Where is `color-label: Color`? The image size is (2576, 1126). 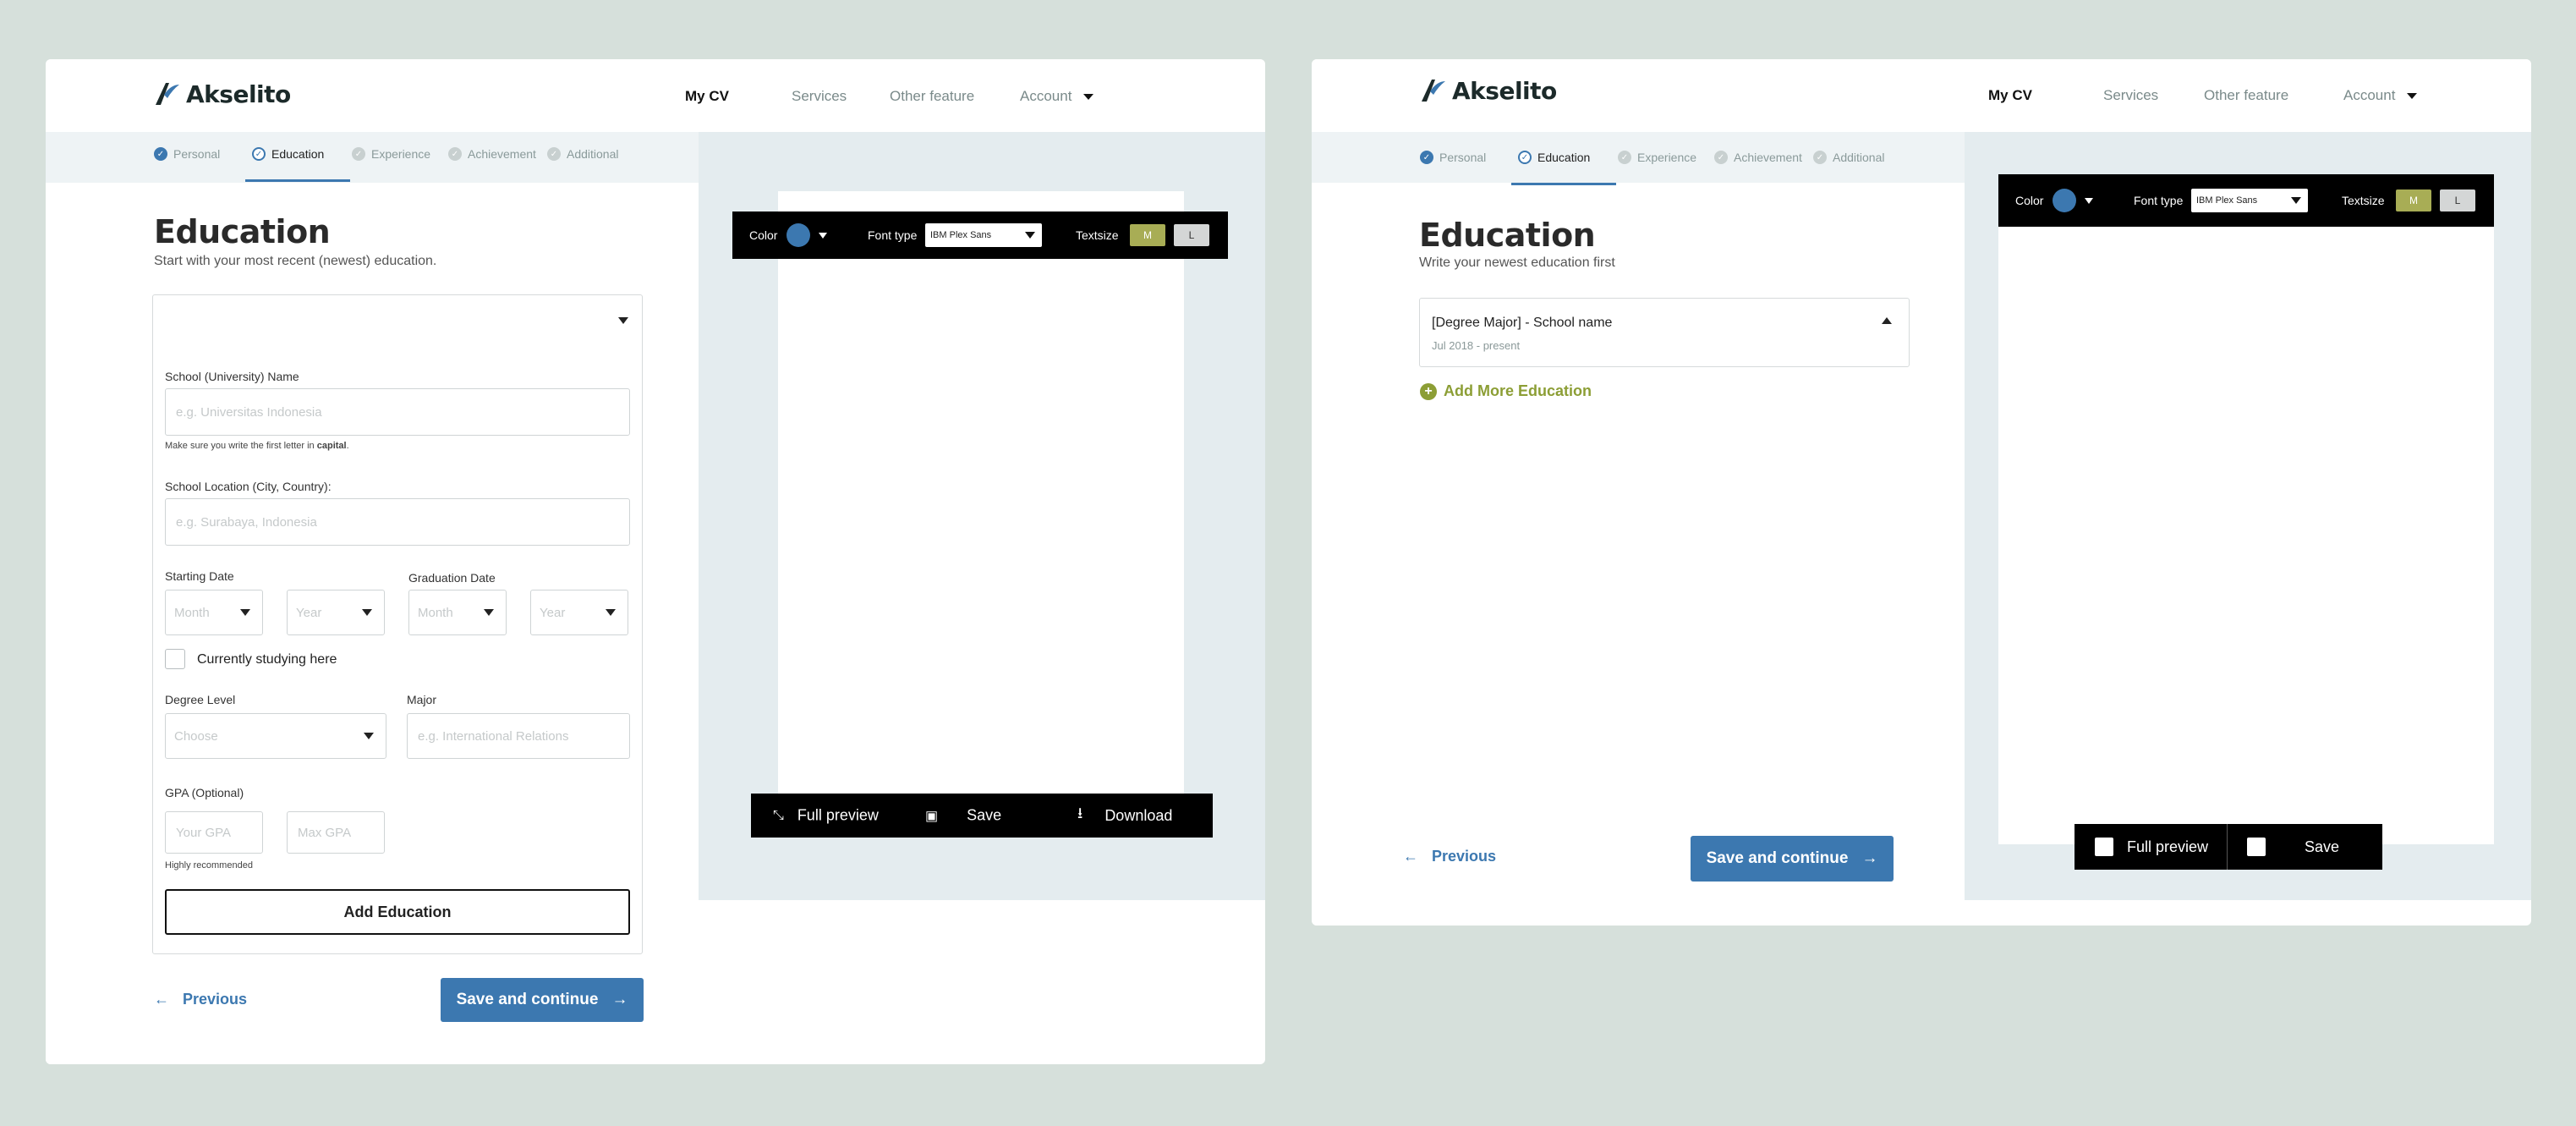
color-label: Color is located at coordinates (763, 235).